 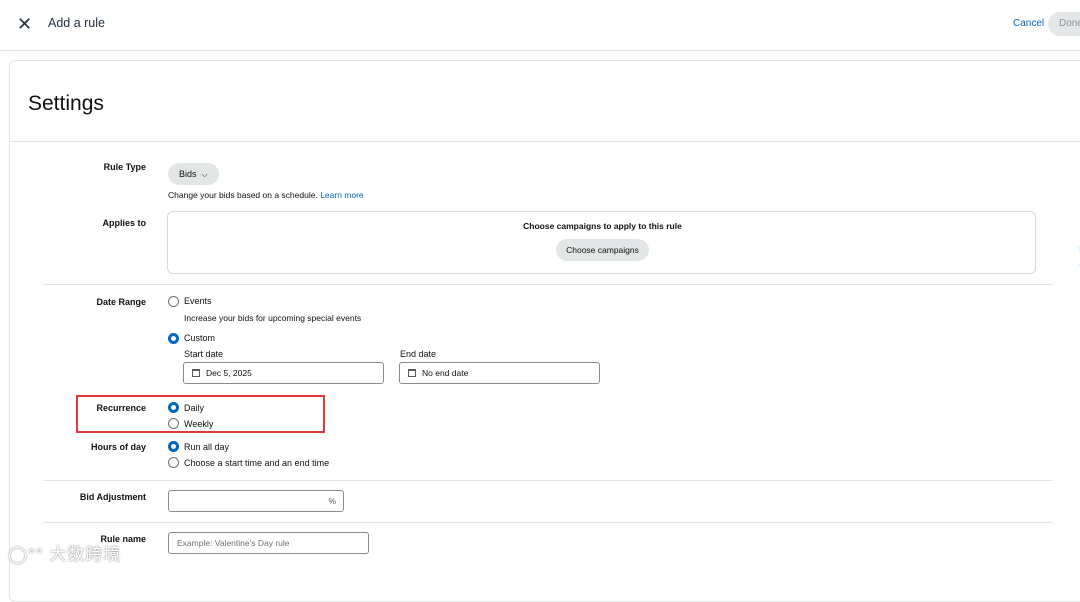 I want to click on hours-of-day-label: Hours of day, so click(x=118, y=447).